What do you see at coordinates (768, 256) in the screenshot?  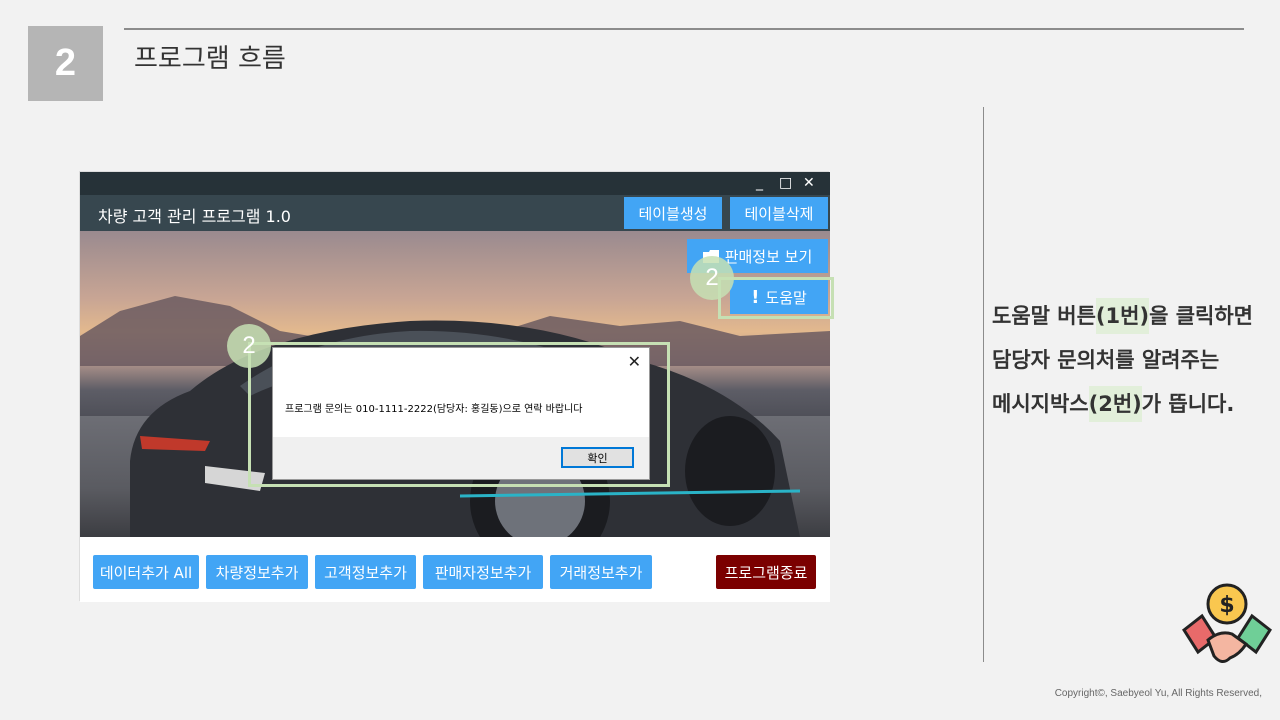 I see `view-sales-label: 판매정보 보기` at bounding box center [768, 256].